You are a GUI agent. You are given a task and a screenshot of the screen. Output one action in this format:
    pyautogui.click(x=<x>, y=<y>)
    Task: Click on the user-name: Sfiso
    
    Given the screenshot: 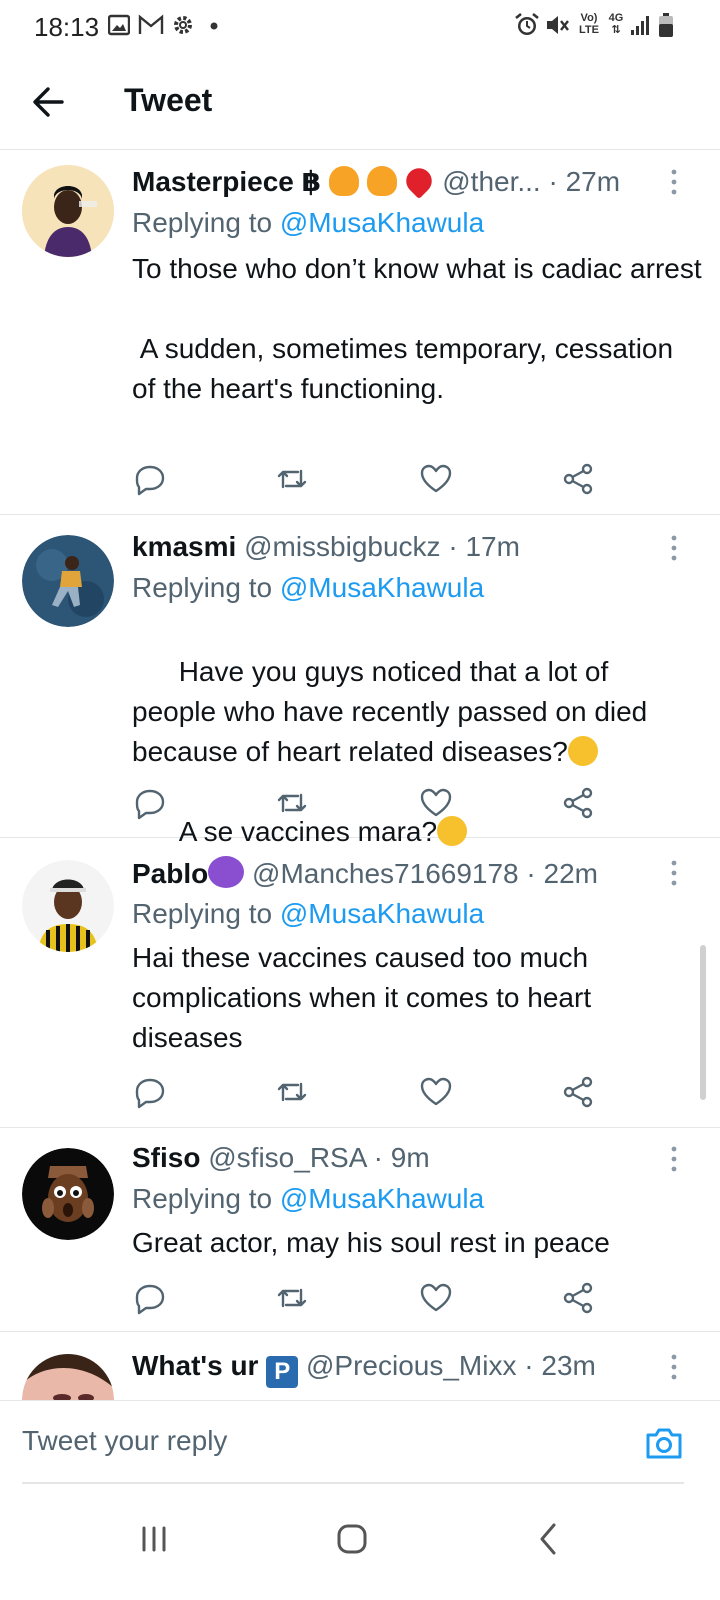 What is the action you would take?
    pyautogui.click(x=166, y=1157)
    